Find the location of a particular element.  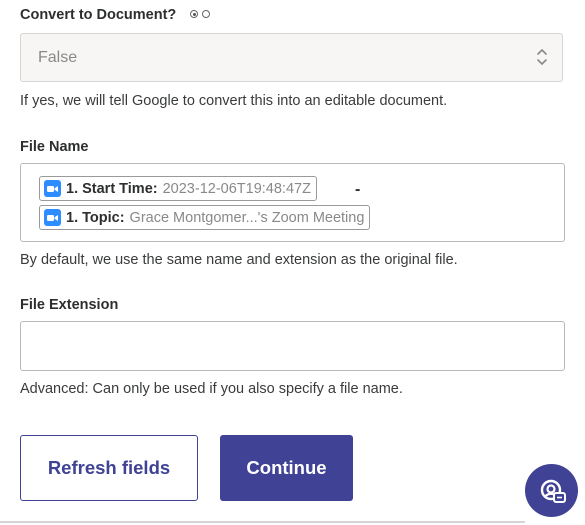

file-extension-input is located at coordinates (292, 346).